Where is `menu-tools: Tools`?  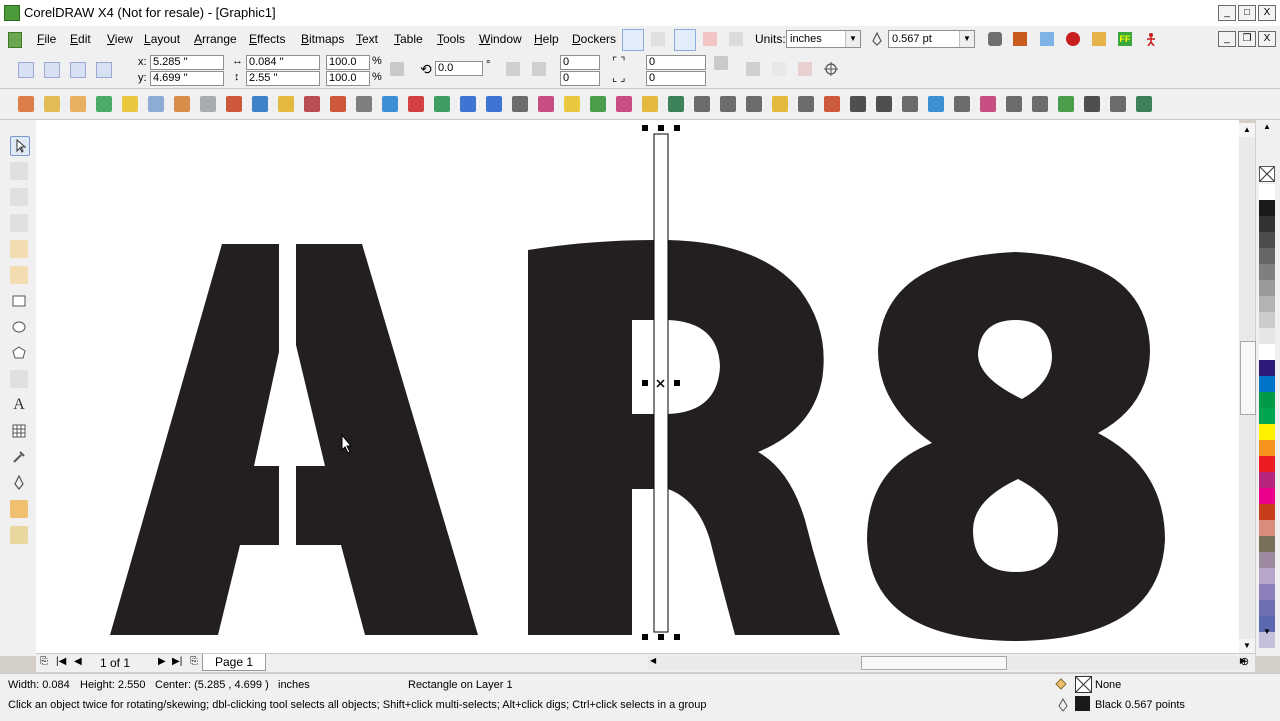 menu-tools: Tools is located at coordinates (451, 39).